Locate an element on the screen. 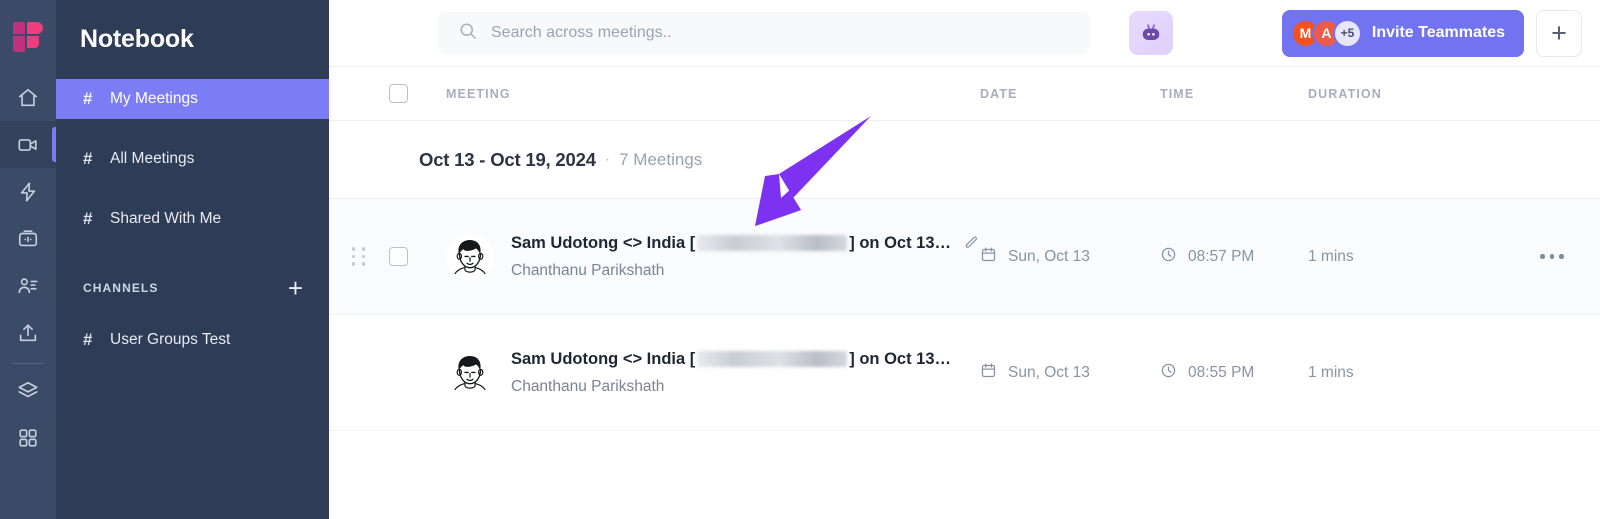 The width and height of the screenshot is (1600, 519). layers-icon is located at coordinates (28, 390).